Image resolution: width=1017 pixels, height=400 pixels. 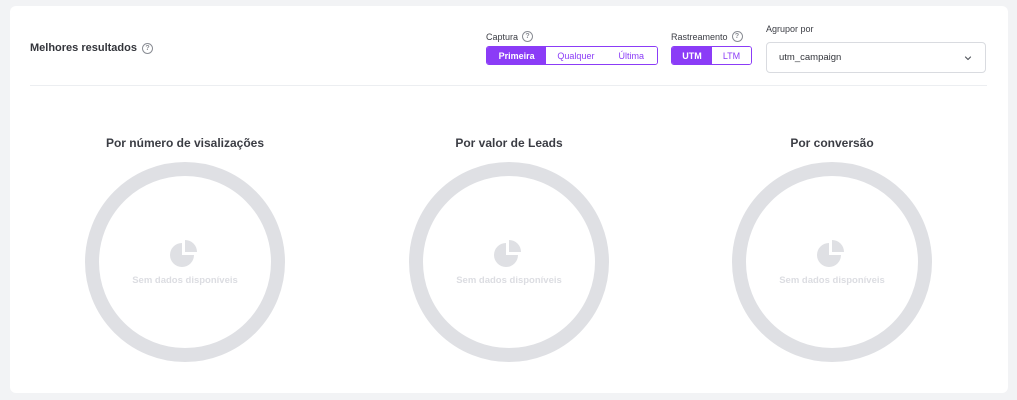 What do you see at coordinates (517, 55) in the screenshot?
I see `capture-option-primeira: Primeira` at bounding box center [517, 55].